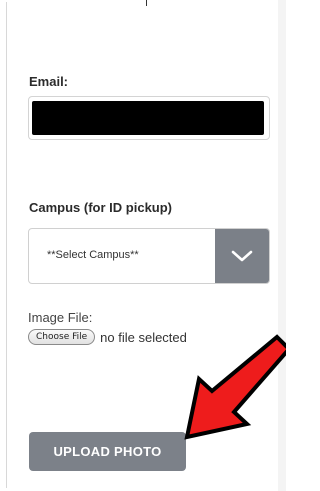  Describe the element at coordinates (60, 317) in the screenshot. I see `image-file-label: Image File:` at that location.